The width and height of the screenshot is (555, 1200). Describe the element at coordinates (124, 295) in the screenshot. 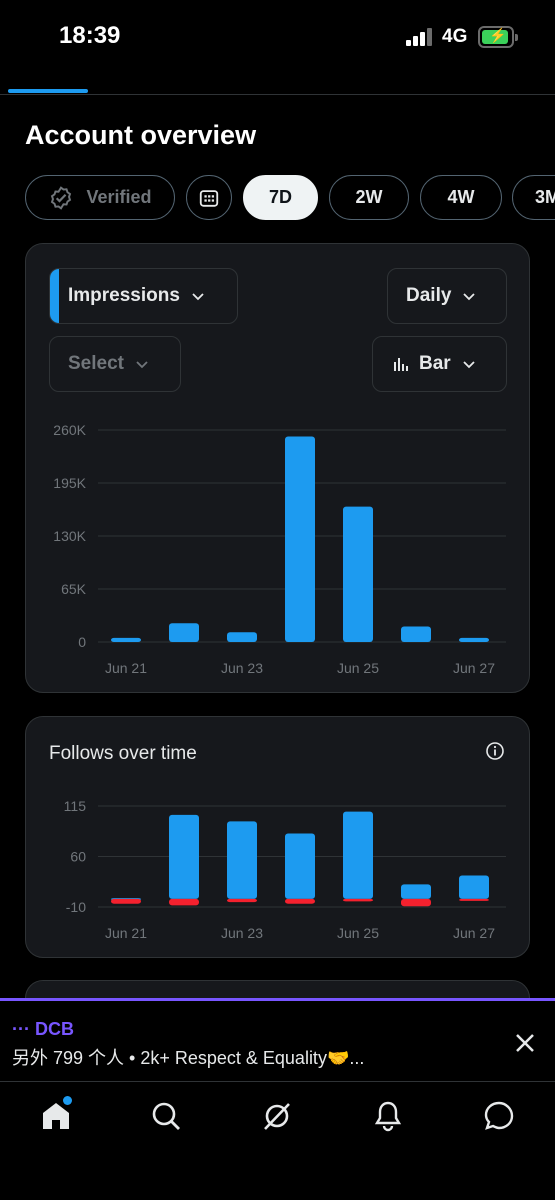

I see `metric-dropdown-label: Impressions` at that location.